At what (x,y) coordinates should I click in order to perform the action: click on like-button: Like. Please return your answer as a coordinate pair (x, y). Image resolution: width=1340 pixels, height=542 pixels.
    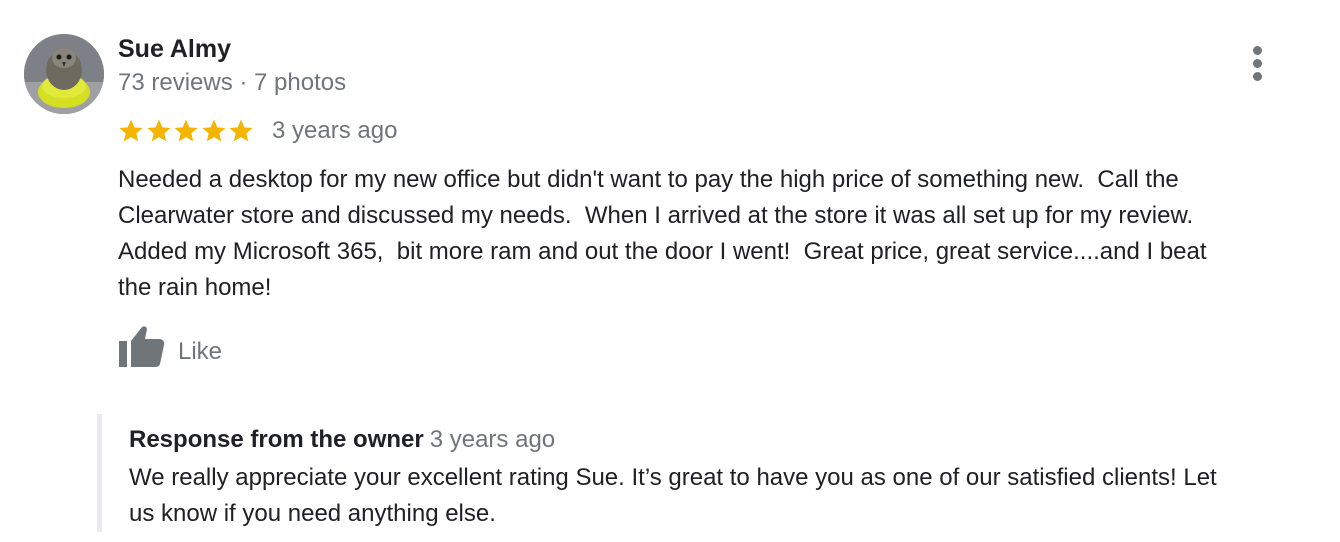
    Looking at the image, I should click on (181, 347).